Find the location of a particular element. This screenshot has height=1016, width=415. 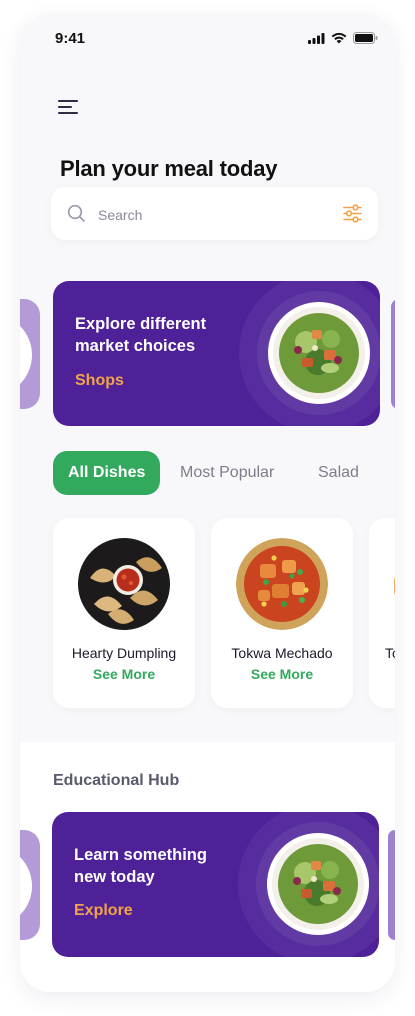

menu-icon is located at coordinates (69, 109).